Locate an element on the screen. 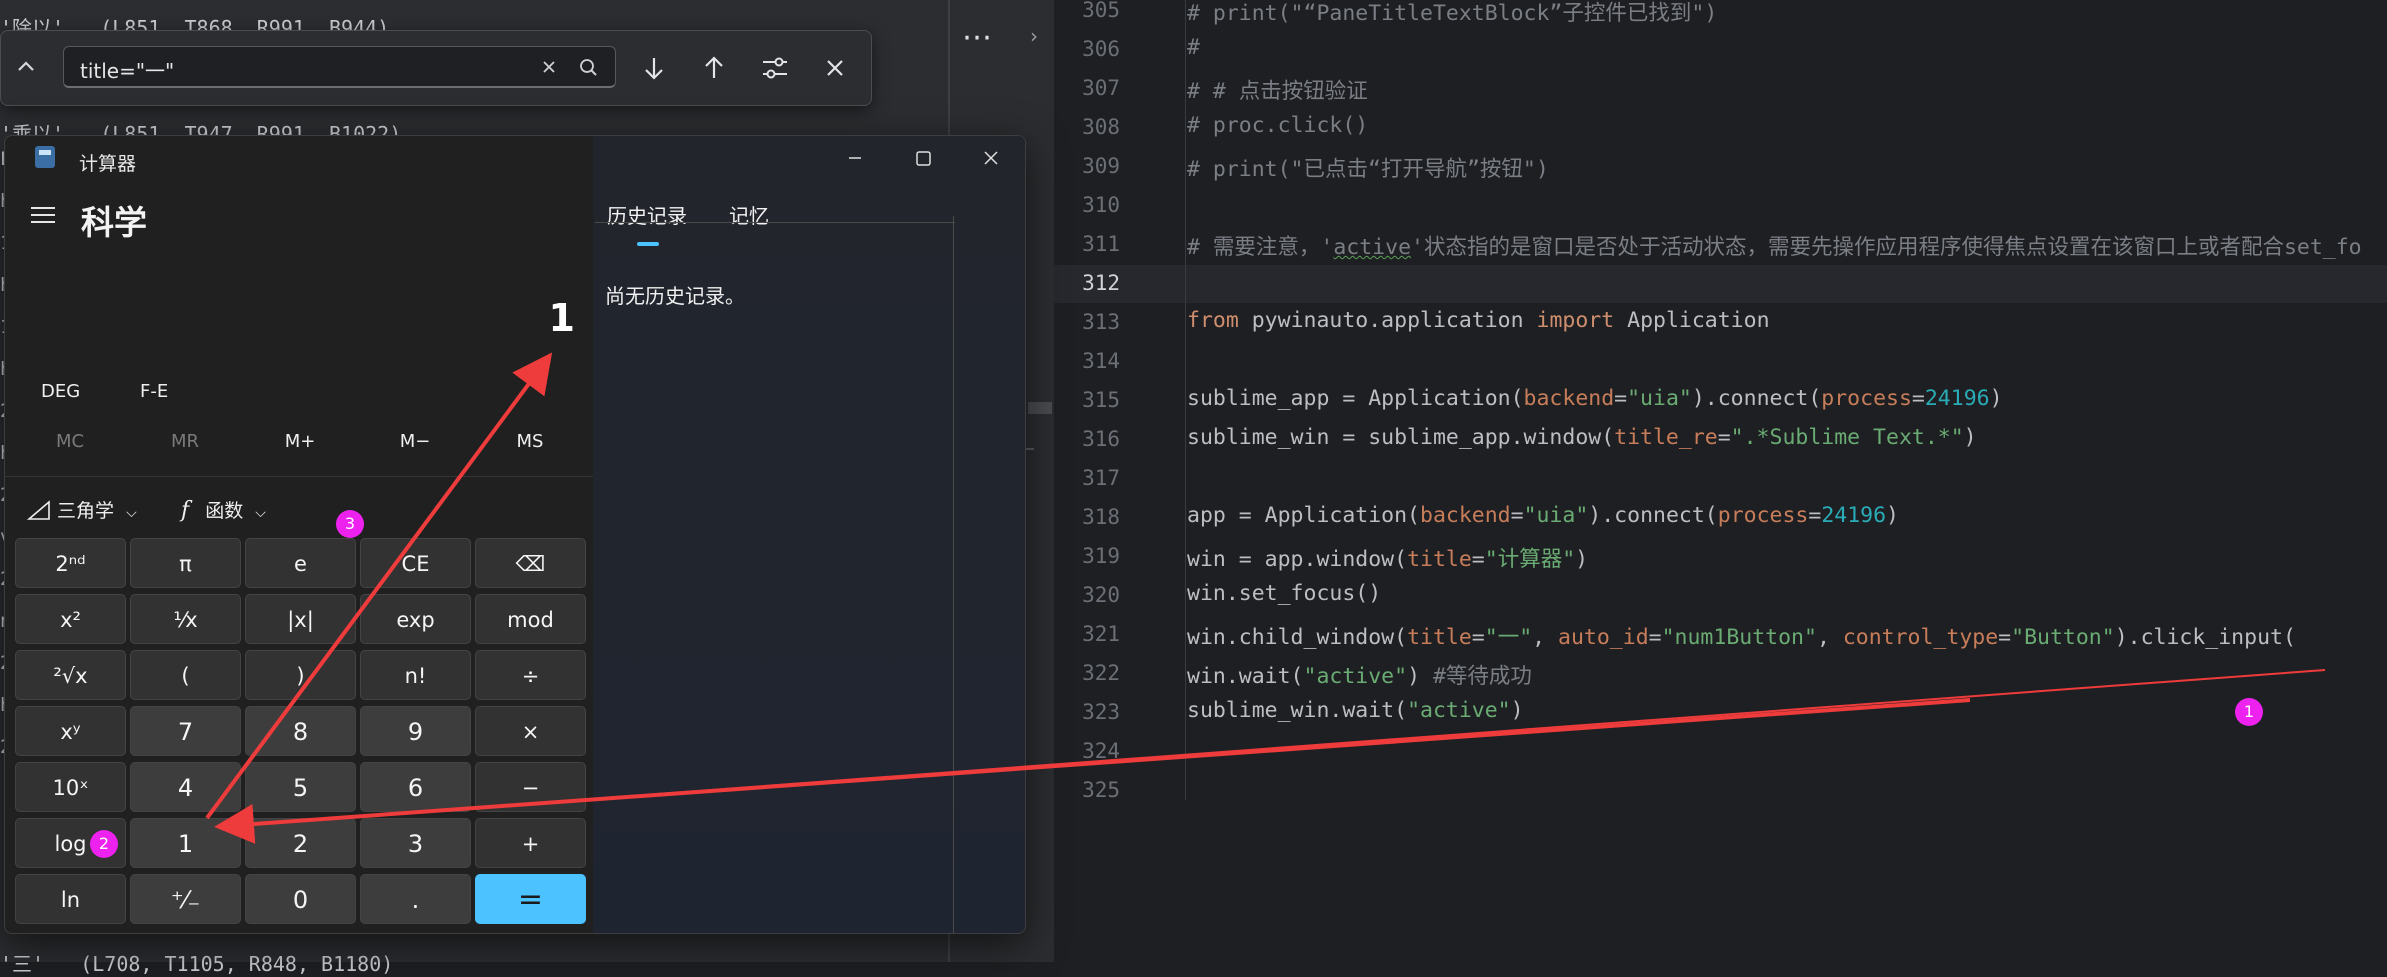 Image resolution: width=2387 pixels, height=977 pixels. step-badge-3: 3 is located at coordinates (350, 524).